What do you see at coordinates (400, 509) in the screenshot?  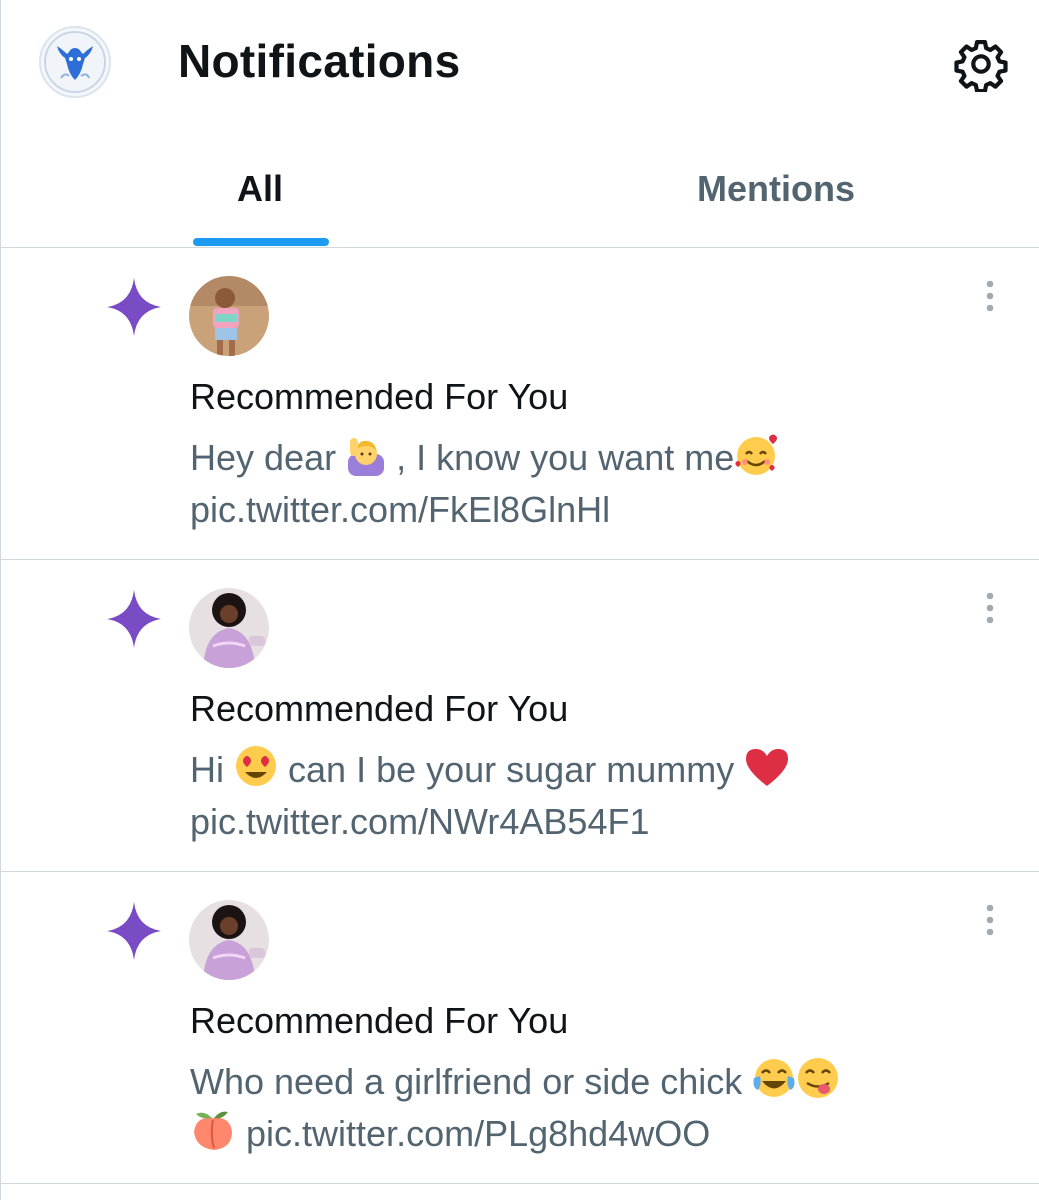 I see `media-link: pic.twitter.com/FkEl8GlnHl` at bounding box center [400, 509].